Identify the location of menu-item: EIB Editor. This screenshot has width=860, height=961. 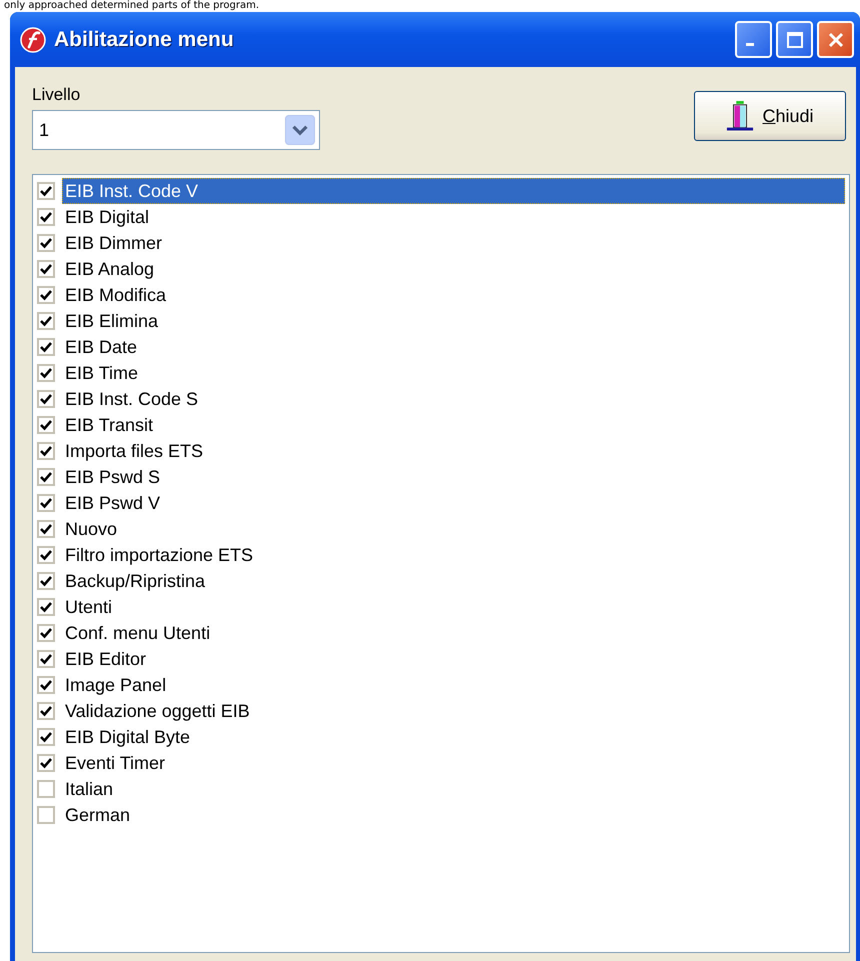
(106, 659).